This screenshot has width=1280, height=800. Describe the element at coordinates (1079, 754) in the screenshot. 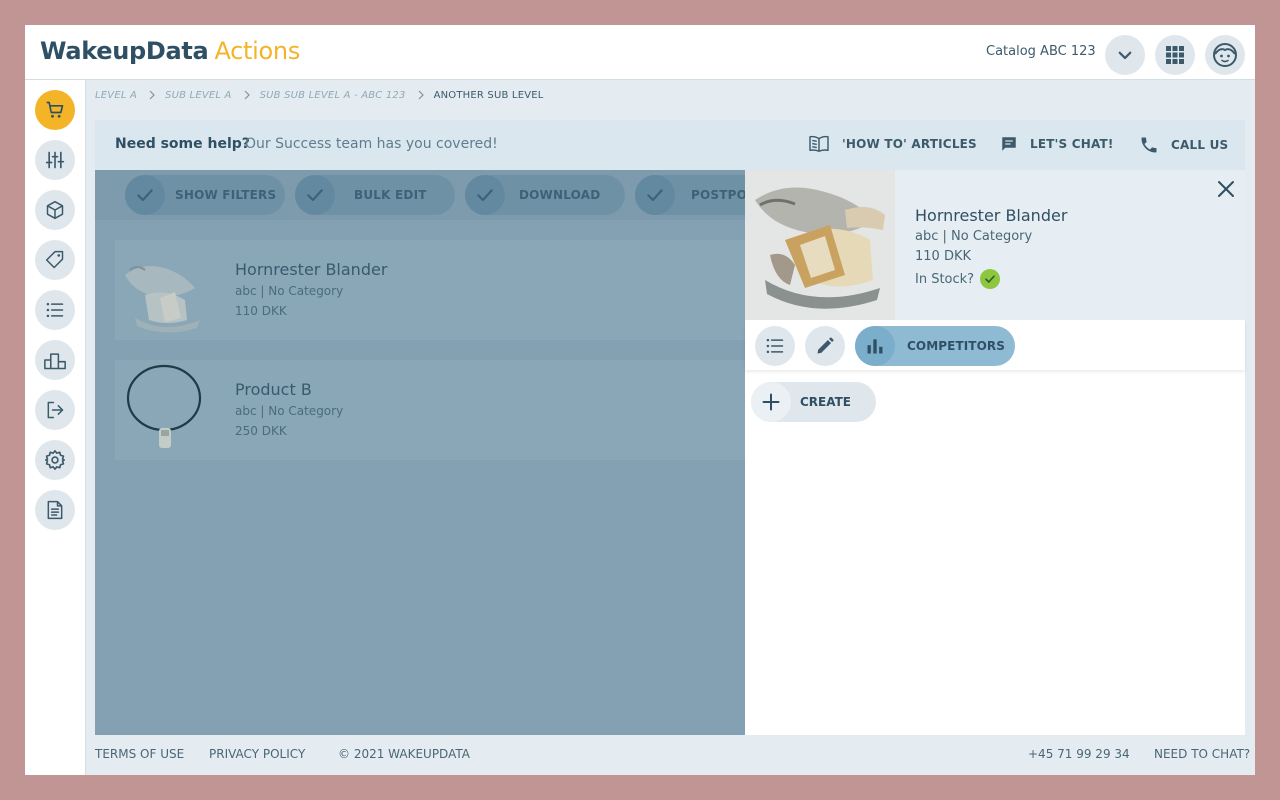

I see `phone-number-link: +45 71 99 29 34` at that location.